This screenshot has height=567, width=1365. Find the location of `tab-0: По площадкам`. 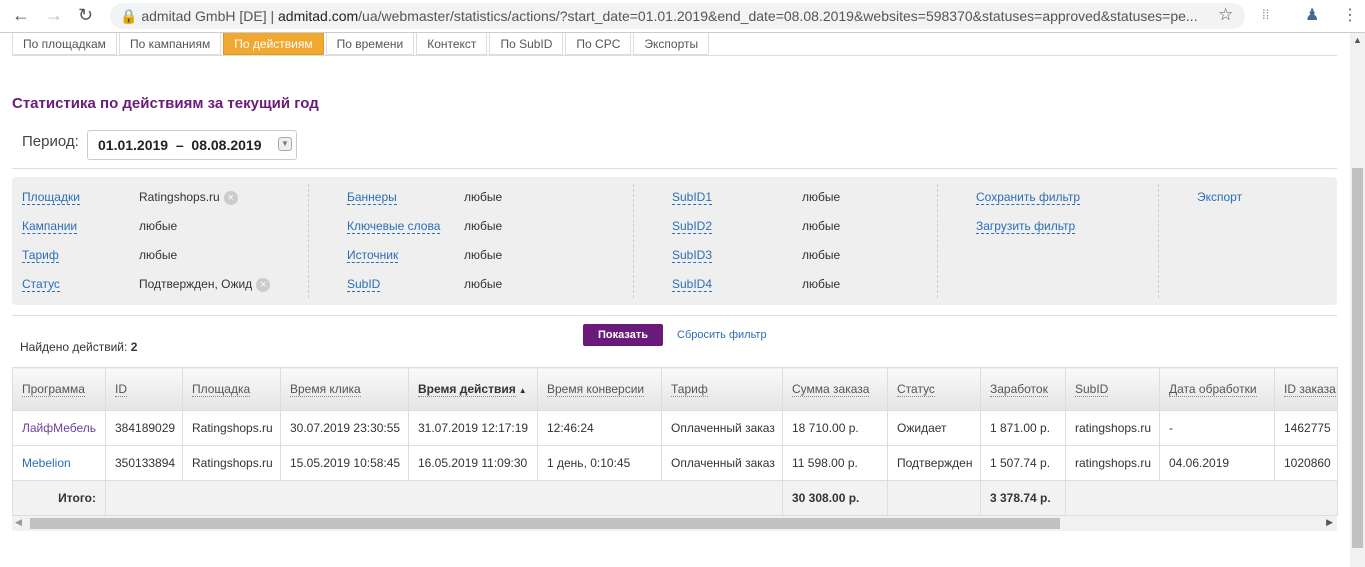

tab-0: По площадкам is located at coordinates (64, 44).